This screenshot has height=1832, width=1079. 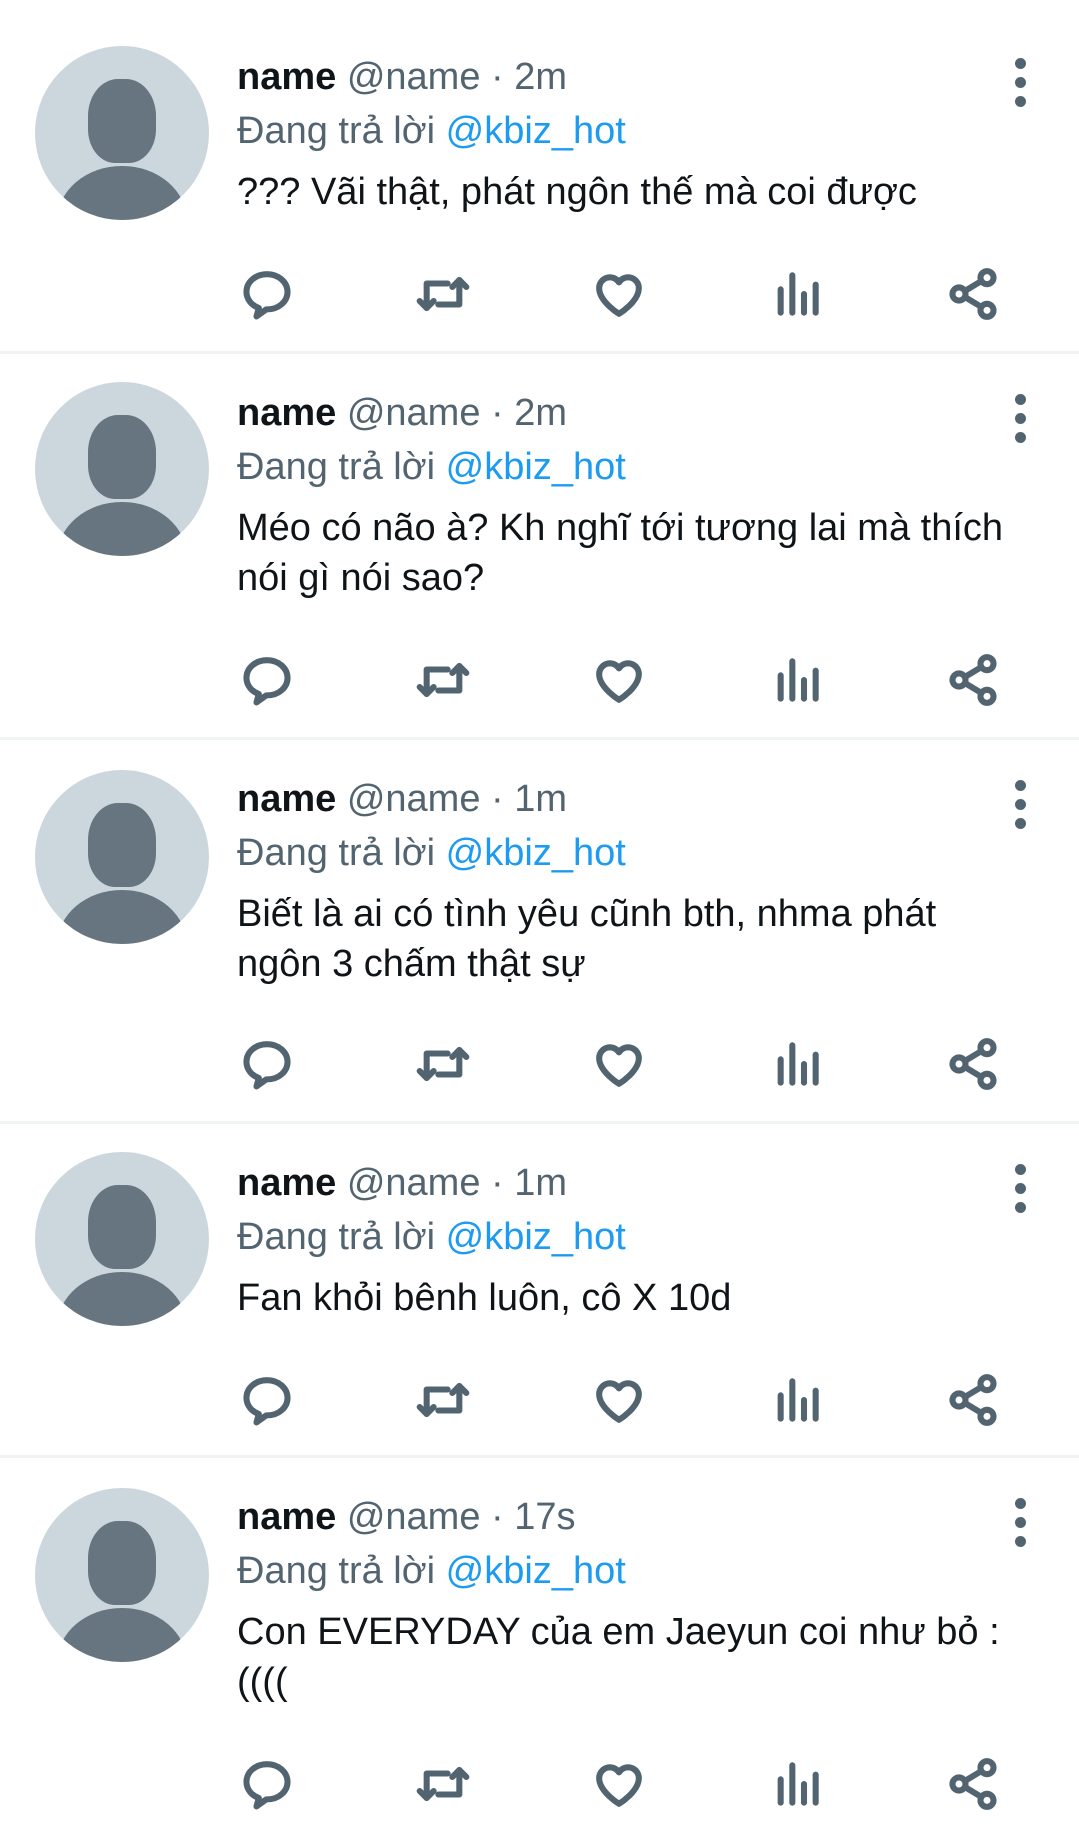 What do you see at coordinates (638, 1183) in the screenshot?
I see `tweet-header: name @name · 1m` at bounding box center [638, 1183].